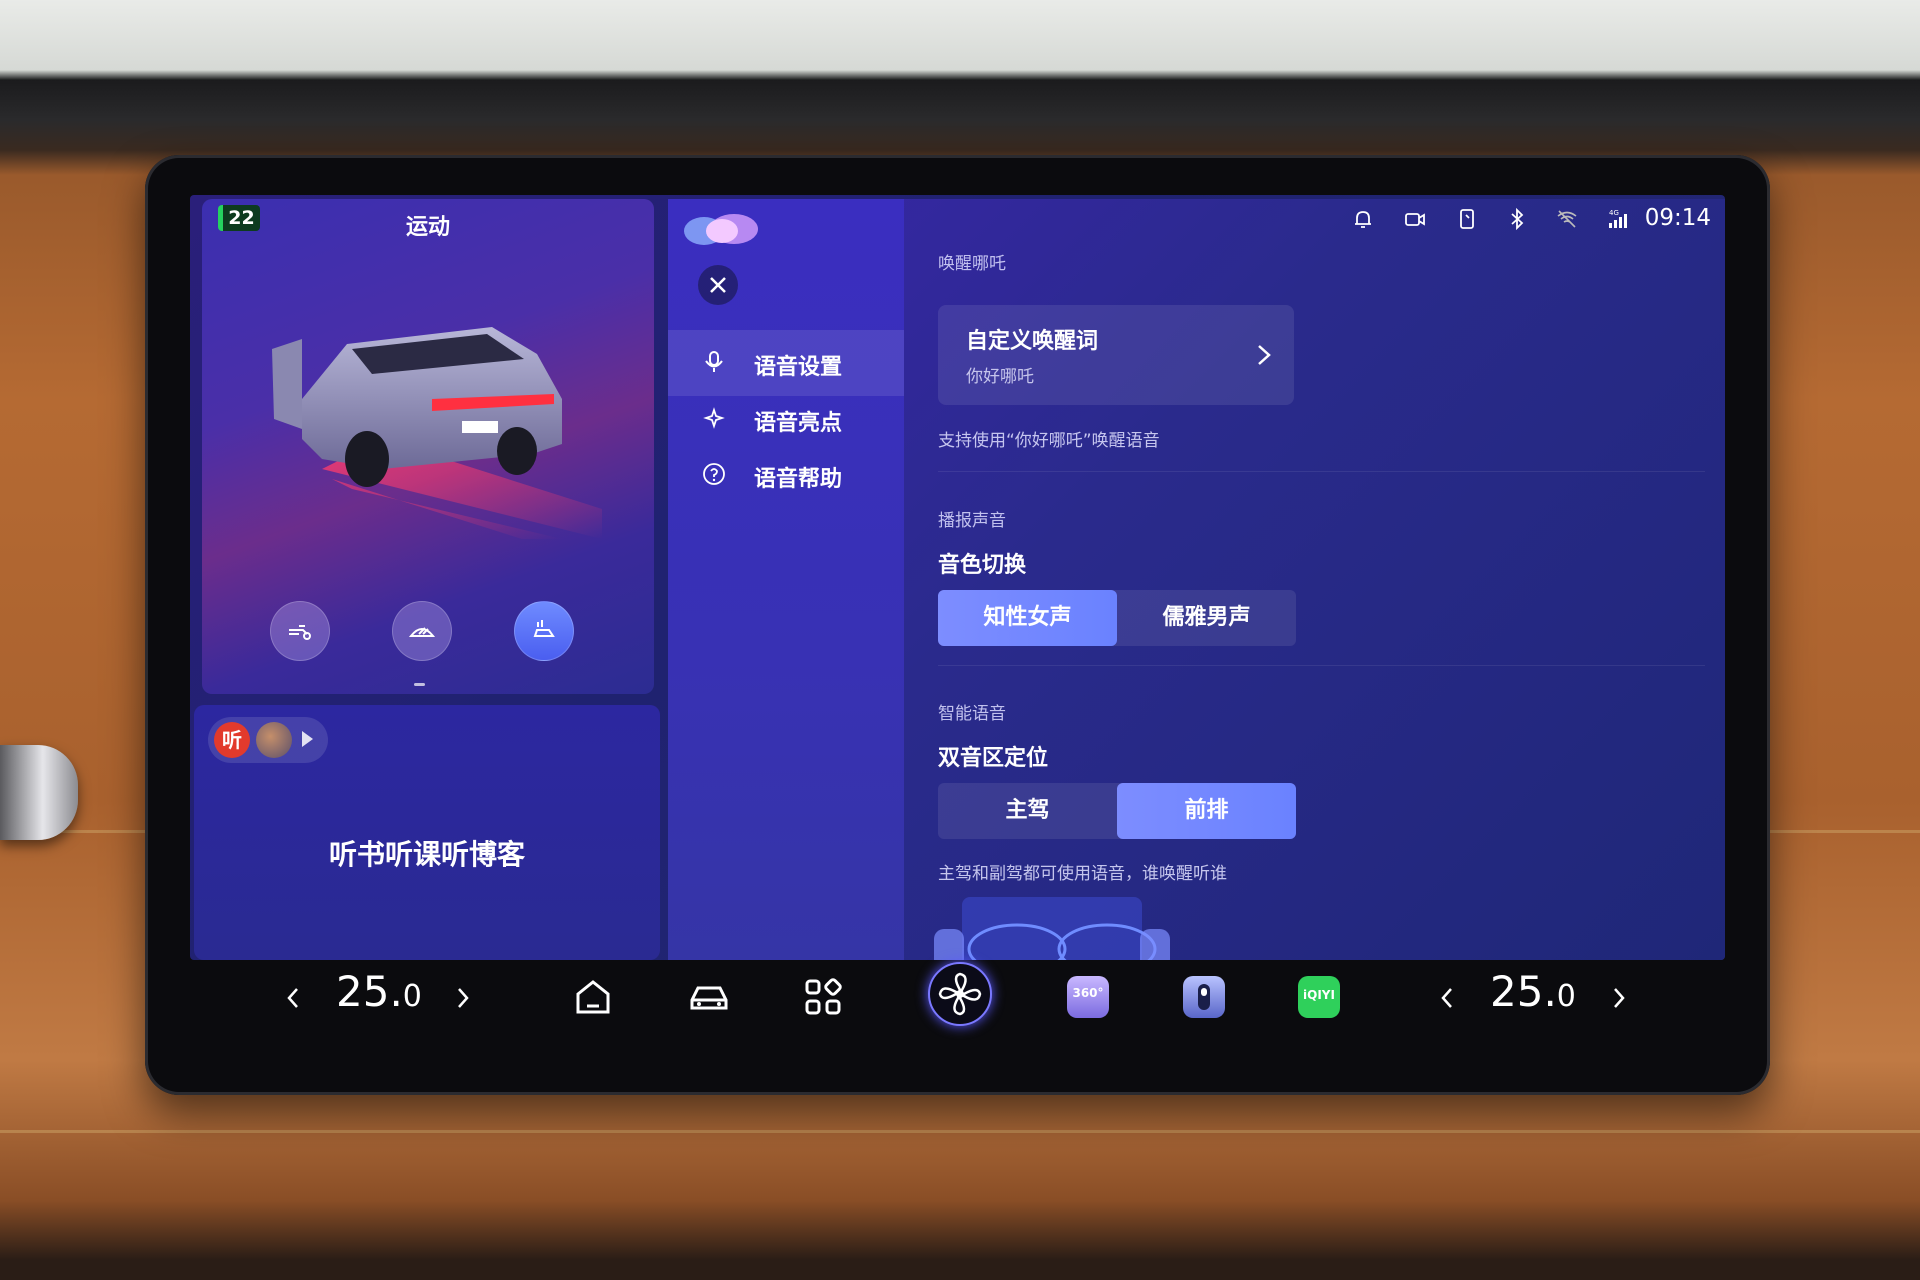 The height and width of the screenshot is (1280, 1920). Describe the element at coordinates (1264, 355) in the screenshot. I see `chevron-right-icon` at that location.